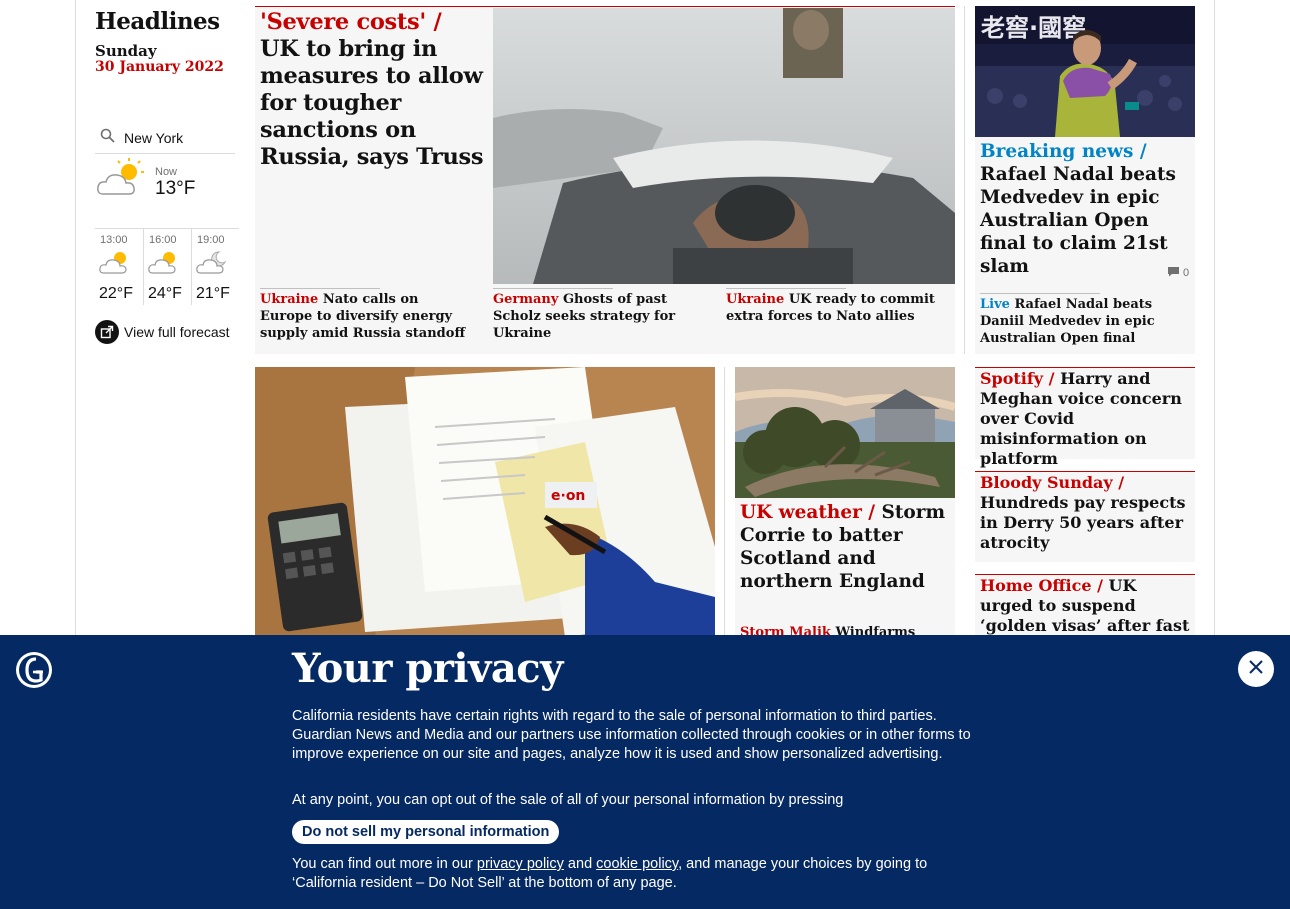  Describe the element at coordinates (1173, 273) in the screenshot. I see `comment-icon` at that location.